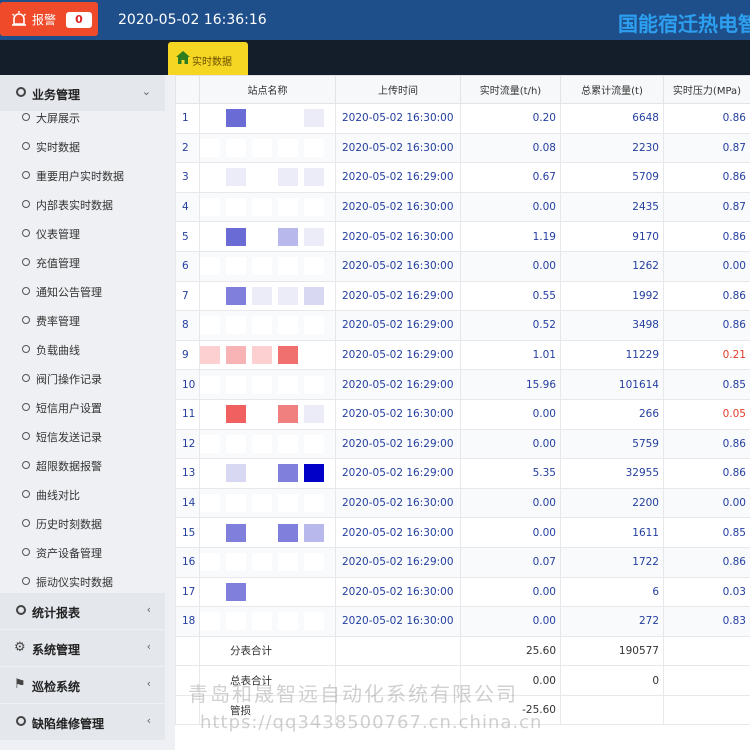  What do you see at coordinates (398, 503) in the screenshot?
I see `upload-time-cell: 2020-05-02 16:30:00` at bounding box center [398, 503].